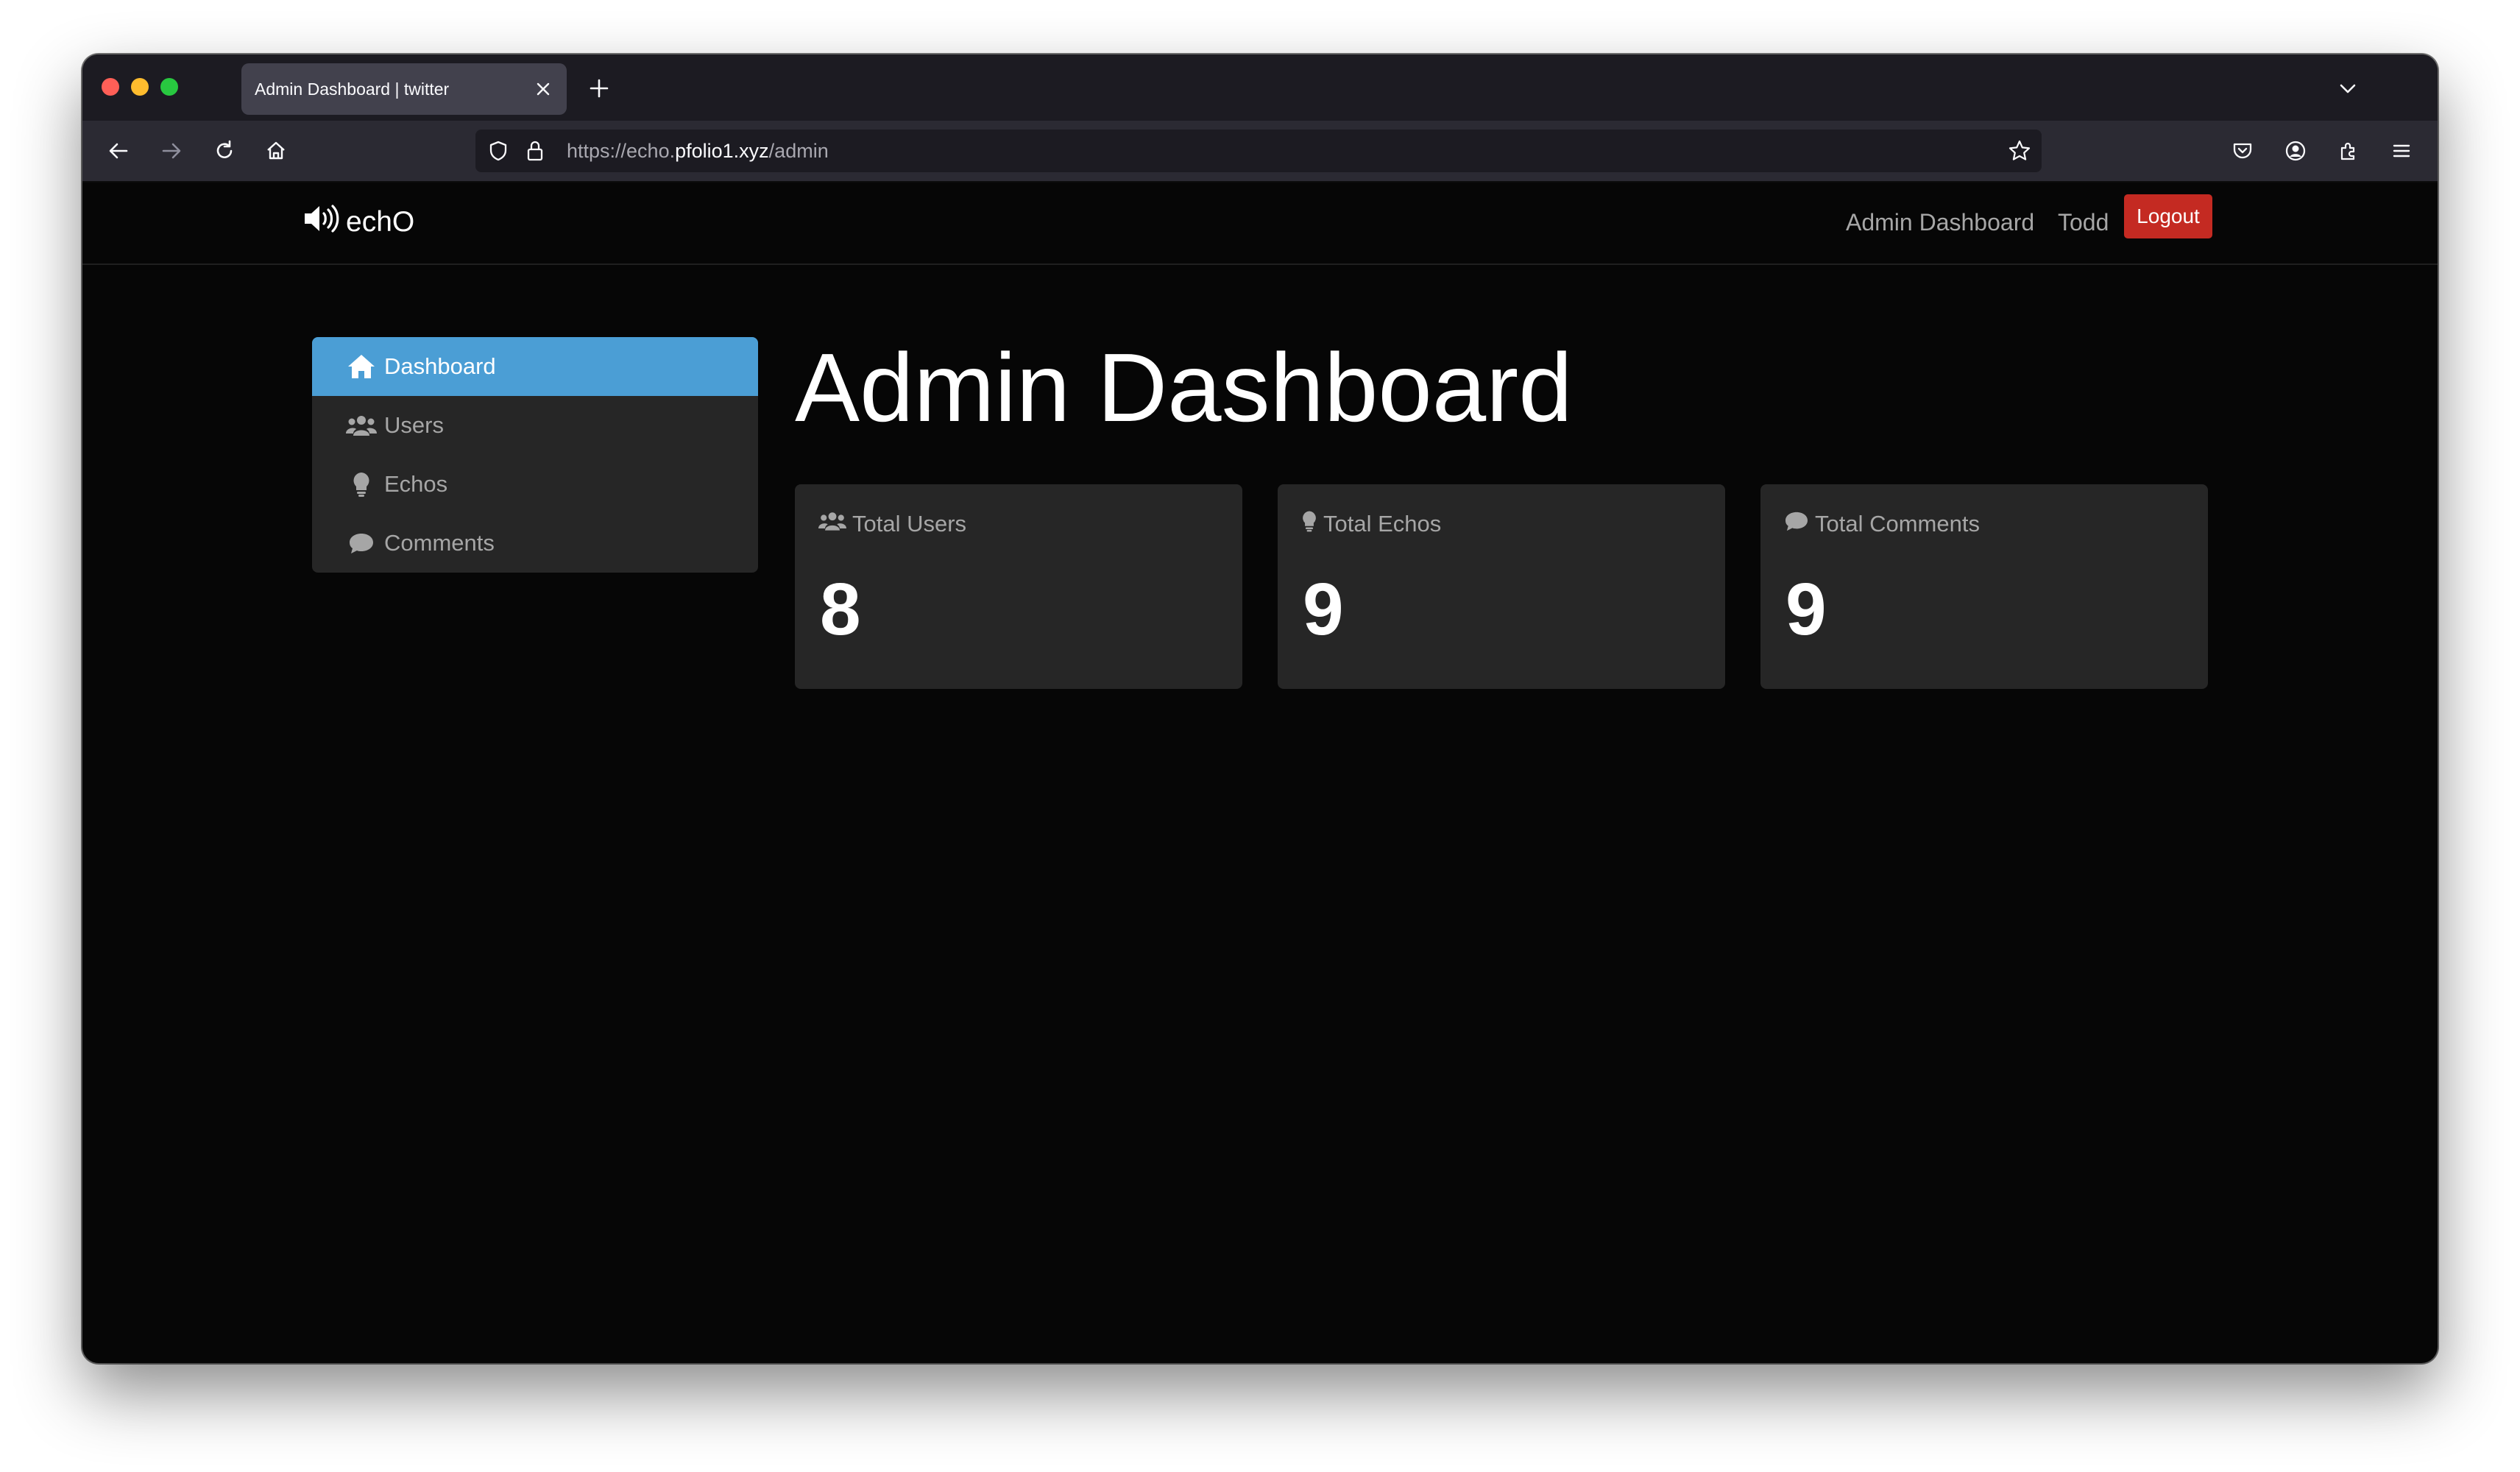 This screenshot has width=2520, height=1472. Describe the element at coordinates (1383, 524) in the screenshot. I see `card-label: Total Echos` at that location.